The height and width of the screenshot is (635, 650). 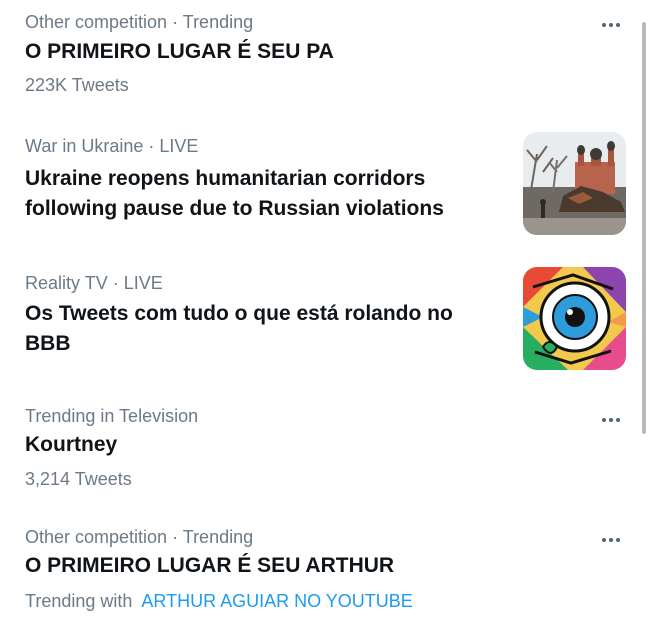 What do you see at coordinates (79, 601) in the screenshot?
I see `trending-with-label: Trending with` at bounding box center [79, 601].